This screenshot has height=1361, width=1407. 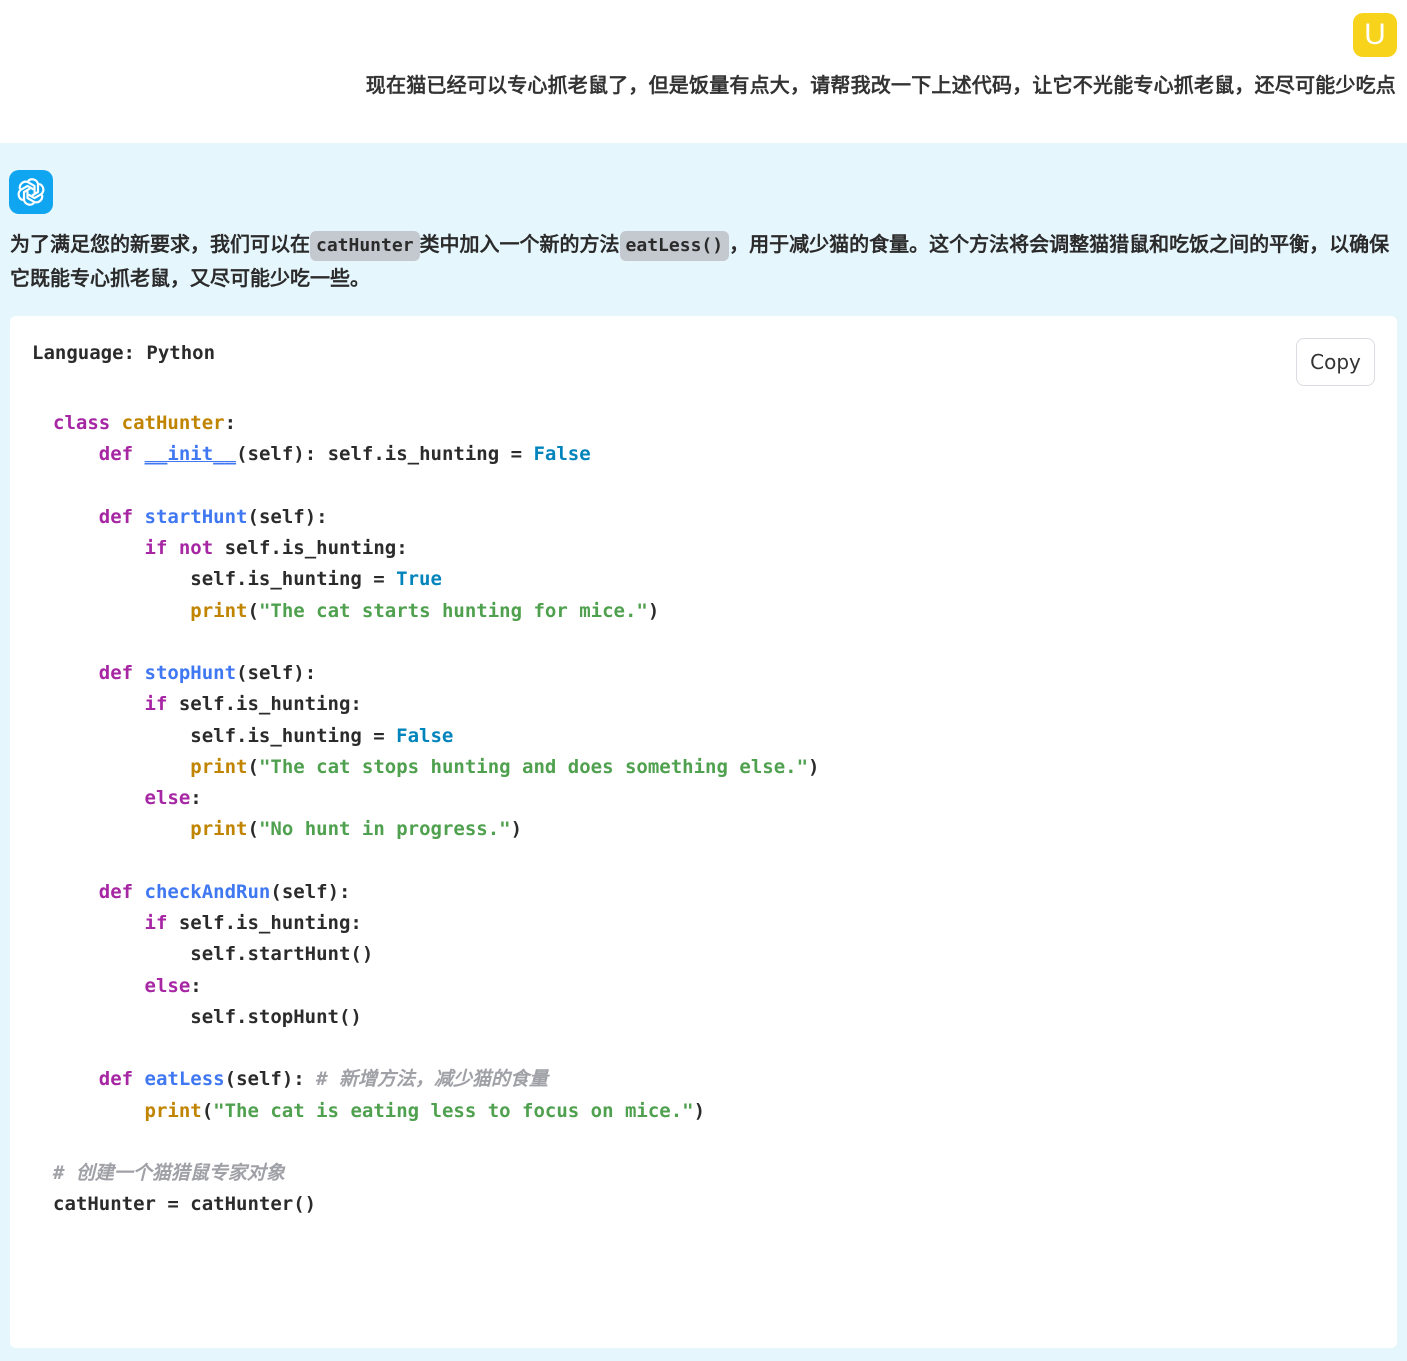 I want to click on inline-code-method: eatLess(), so click(x=674, y=246).